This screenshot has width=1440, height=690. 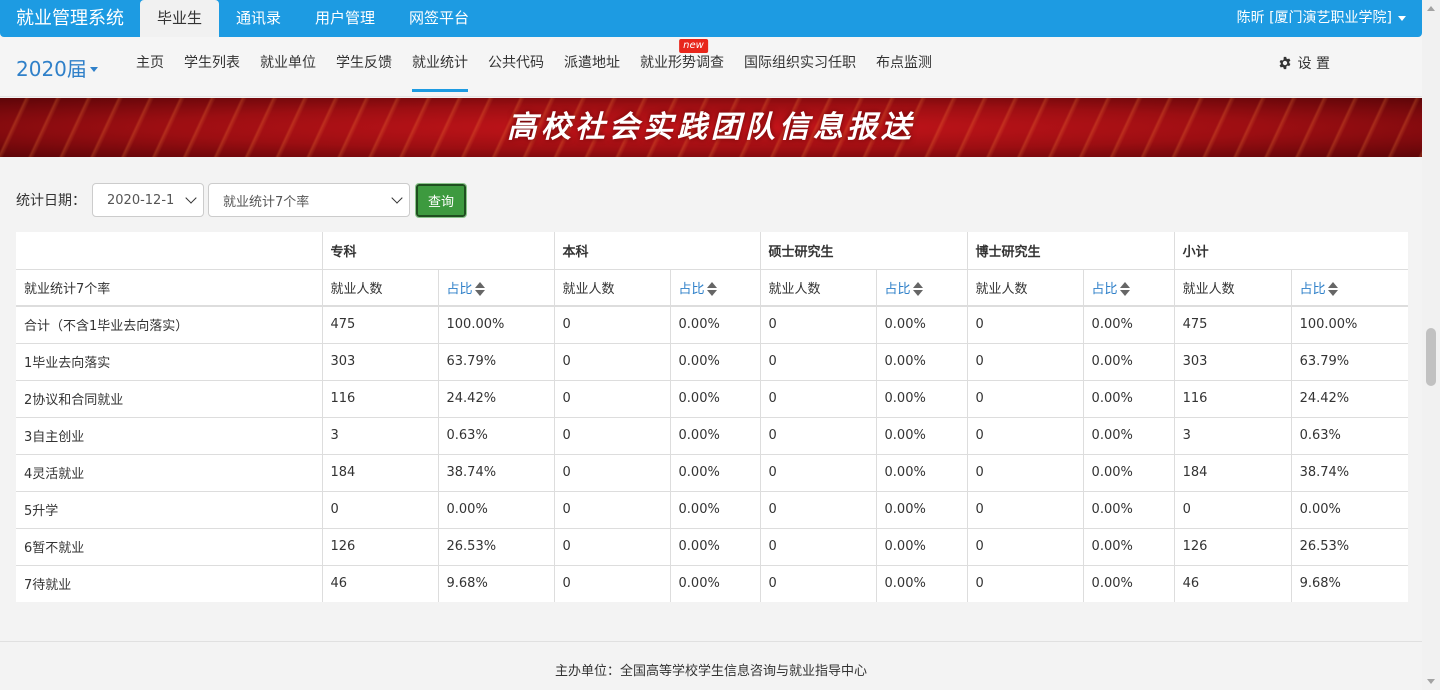 What do you see at coordinates (380, 472) in the screenshot?
I see `cell-count: 184` at bounding box center [380, 472].